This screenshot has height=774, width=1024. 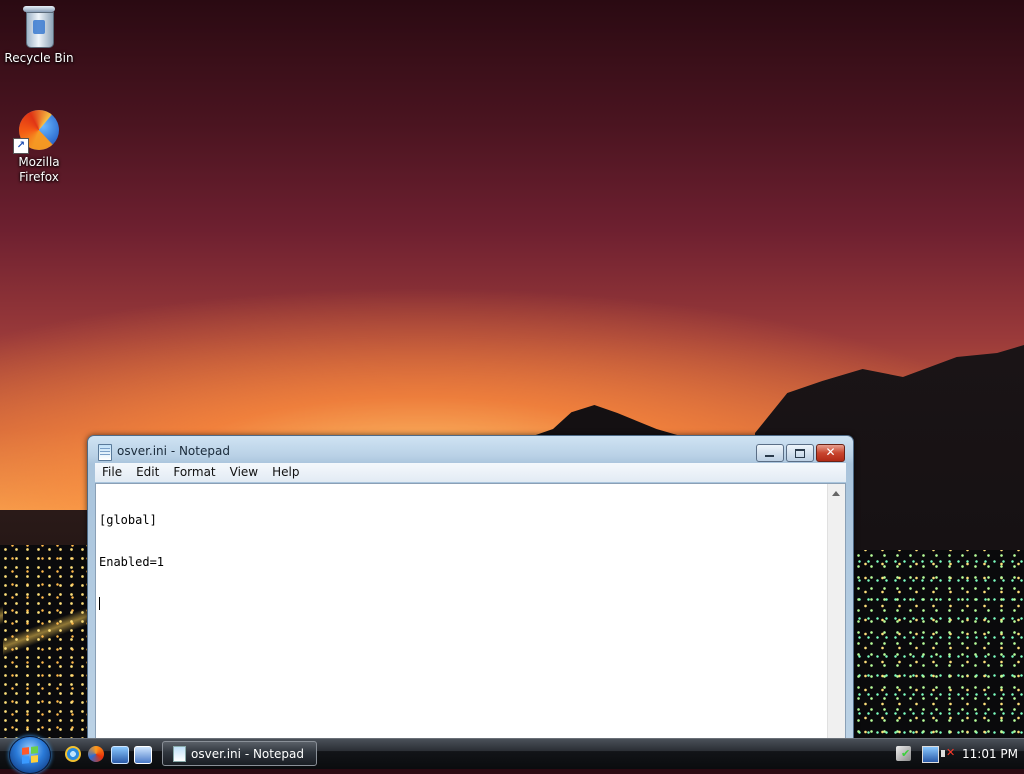 I want to click on editor-line: [global], so click(x=128, y=520).